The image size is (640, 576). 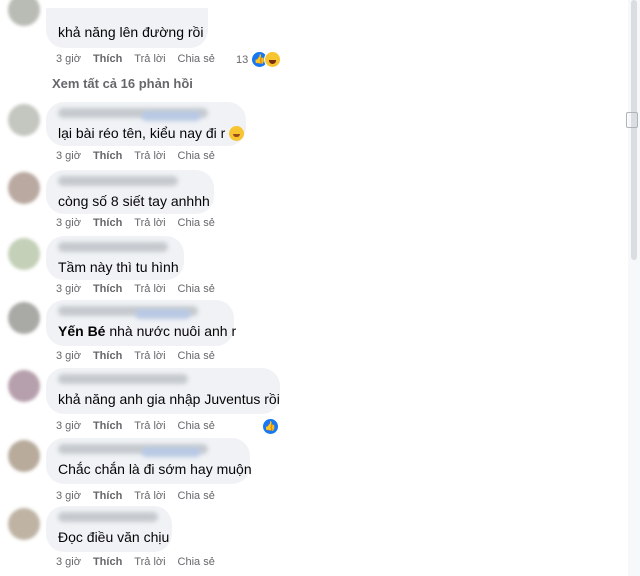 I want to click on scrollbar, so click(x=634, y=288).